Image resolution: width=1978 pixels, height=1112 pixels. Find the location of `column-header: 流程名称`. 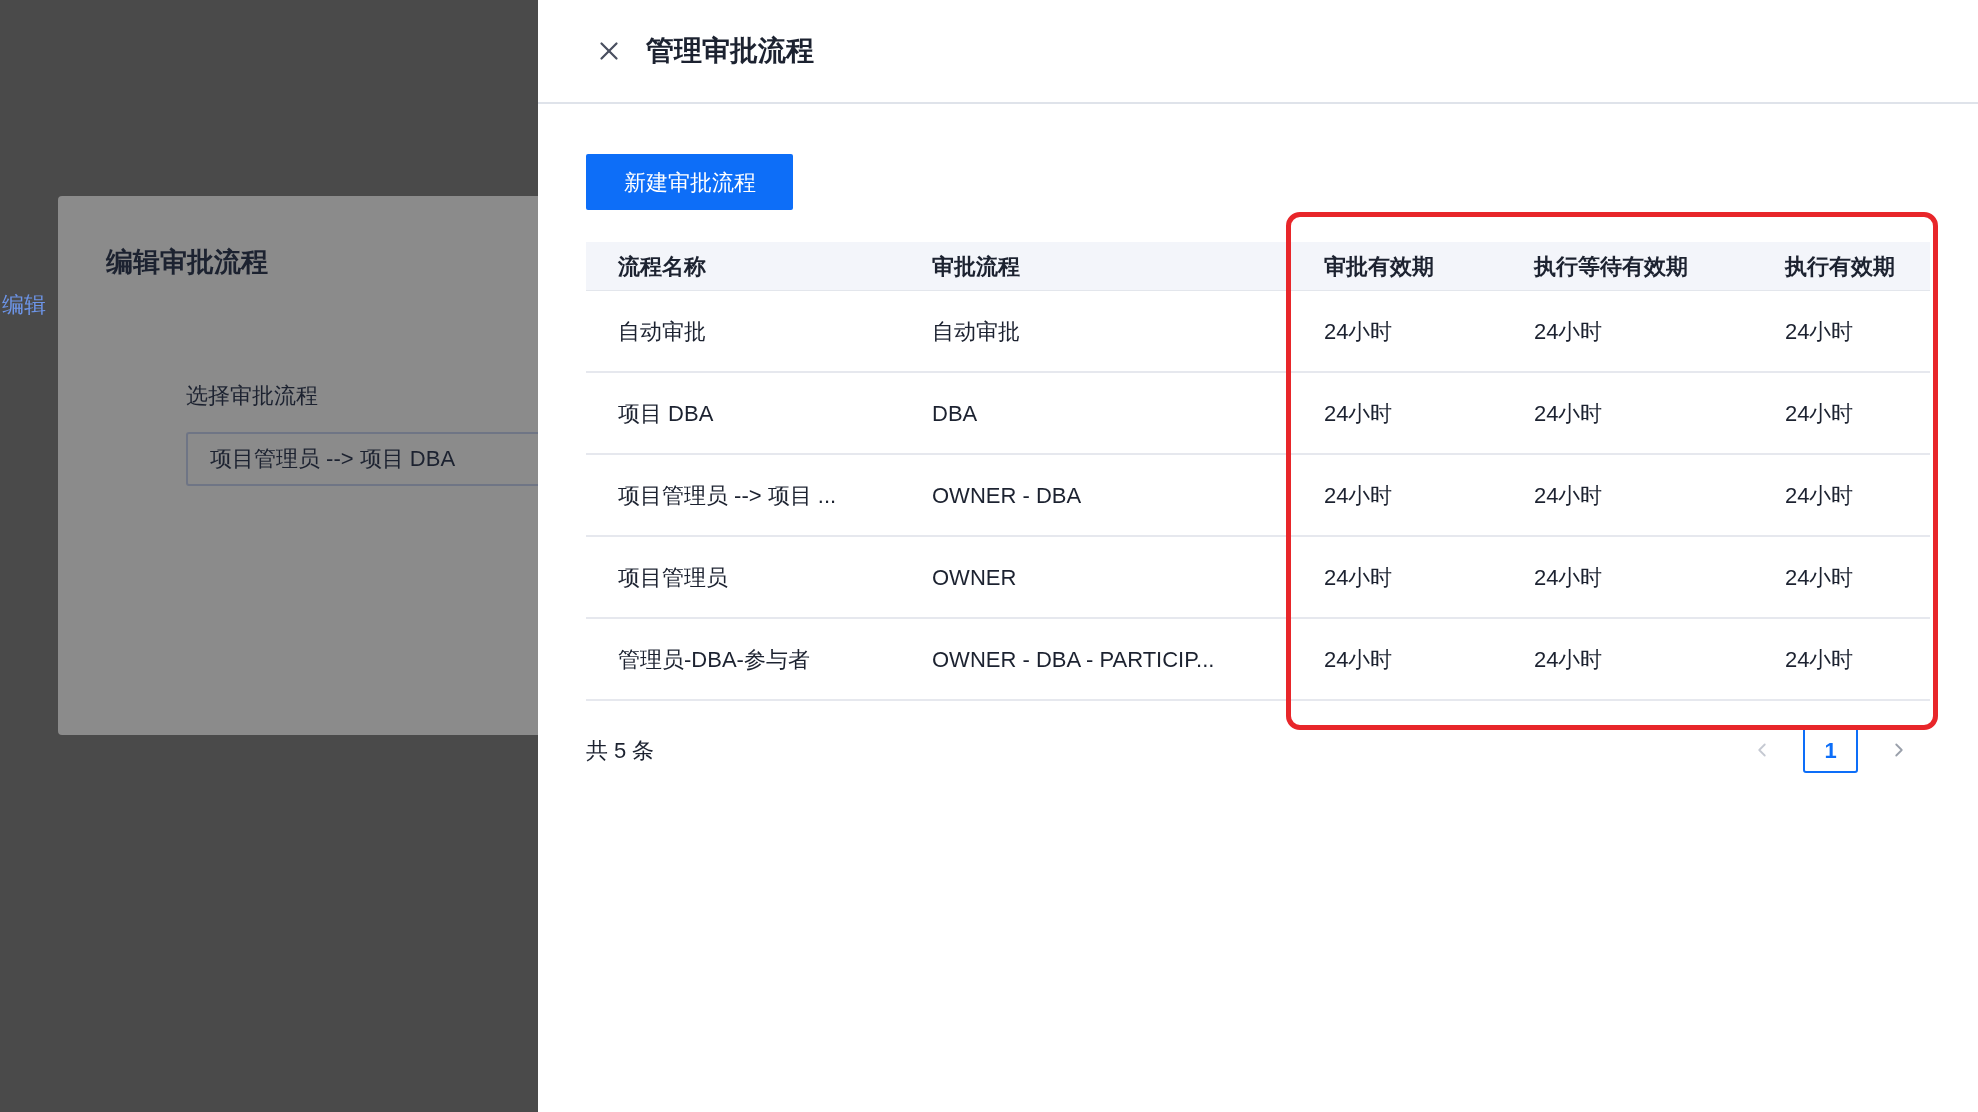

column-header: 流程名称 is located at coordinates (662, 266).